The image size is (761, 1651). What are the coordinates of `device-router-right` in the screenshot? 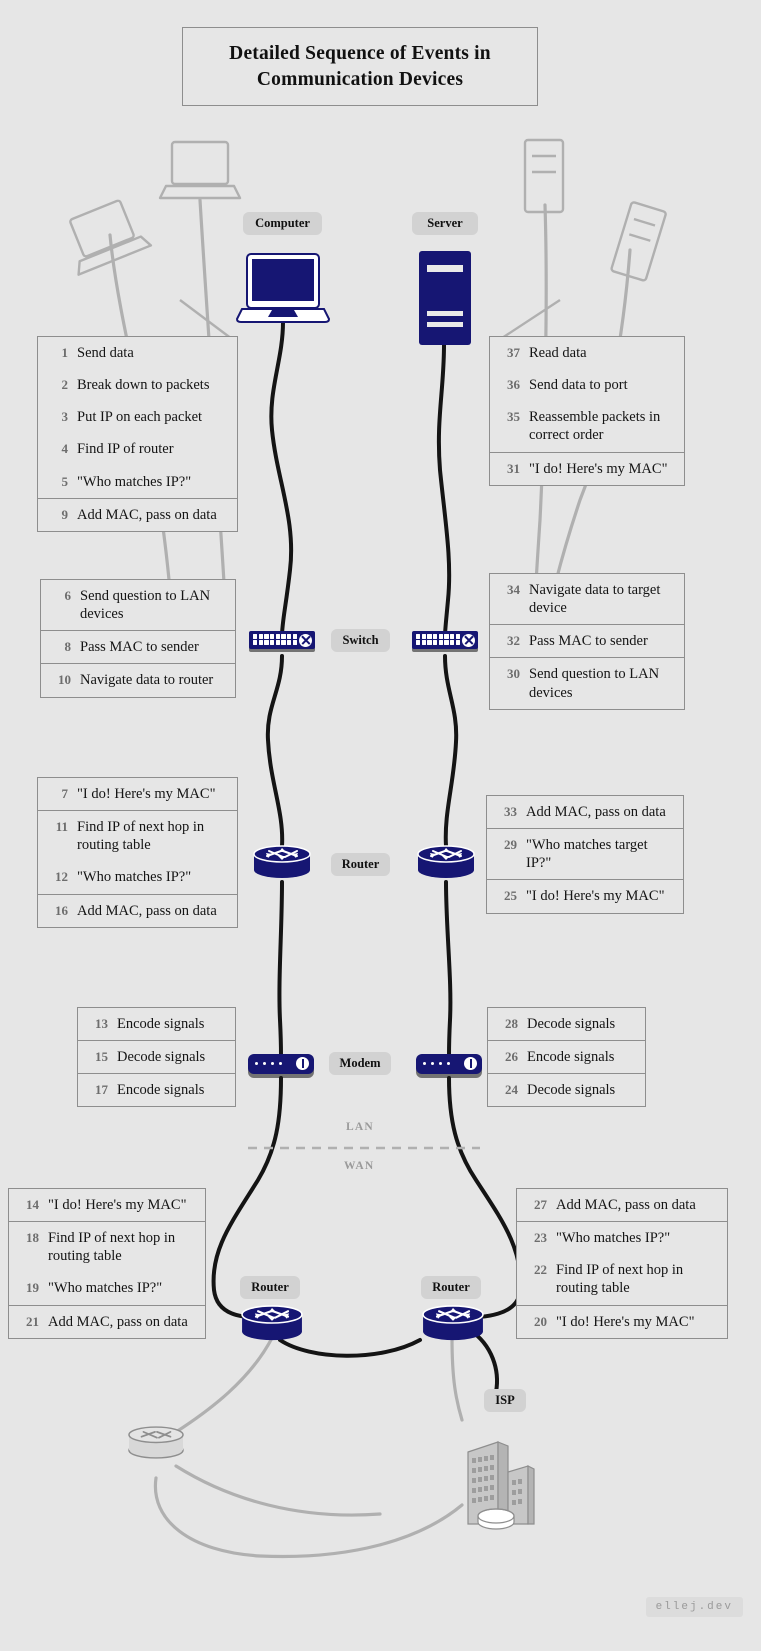 It's located at (446, 862).